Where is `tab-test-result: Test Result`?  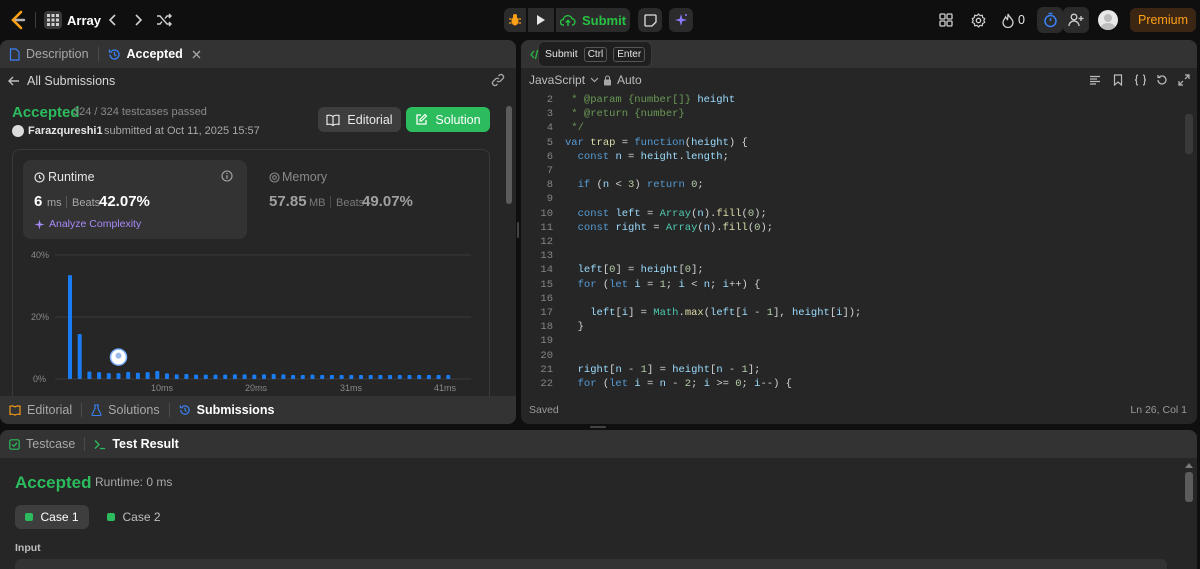
tab-test-result: Test Result is located at coordinates (136, 444).